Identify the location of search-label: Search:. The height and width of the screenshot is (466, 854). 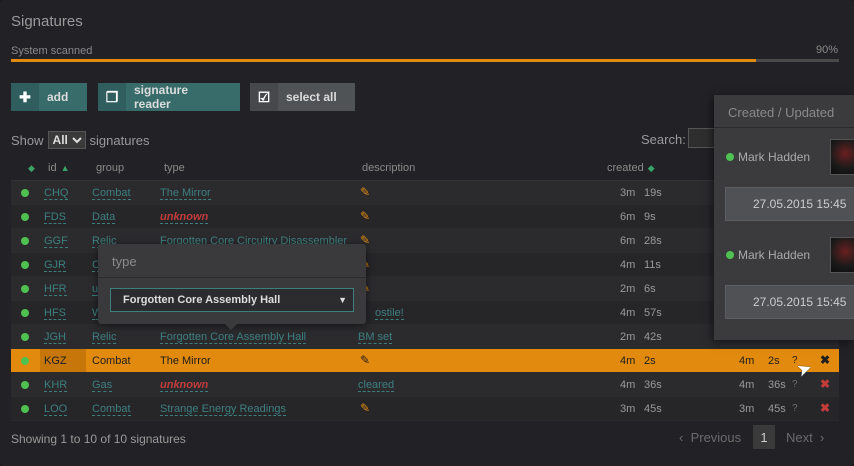
(663, 139).